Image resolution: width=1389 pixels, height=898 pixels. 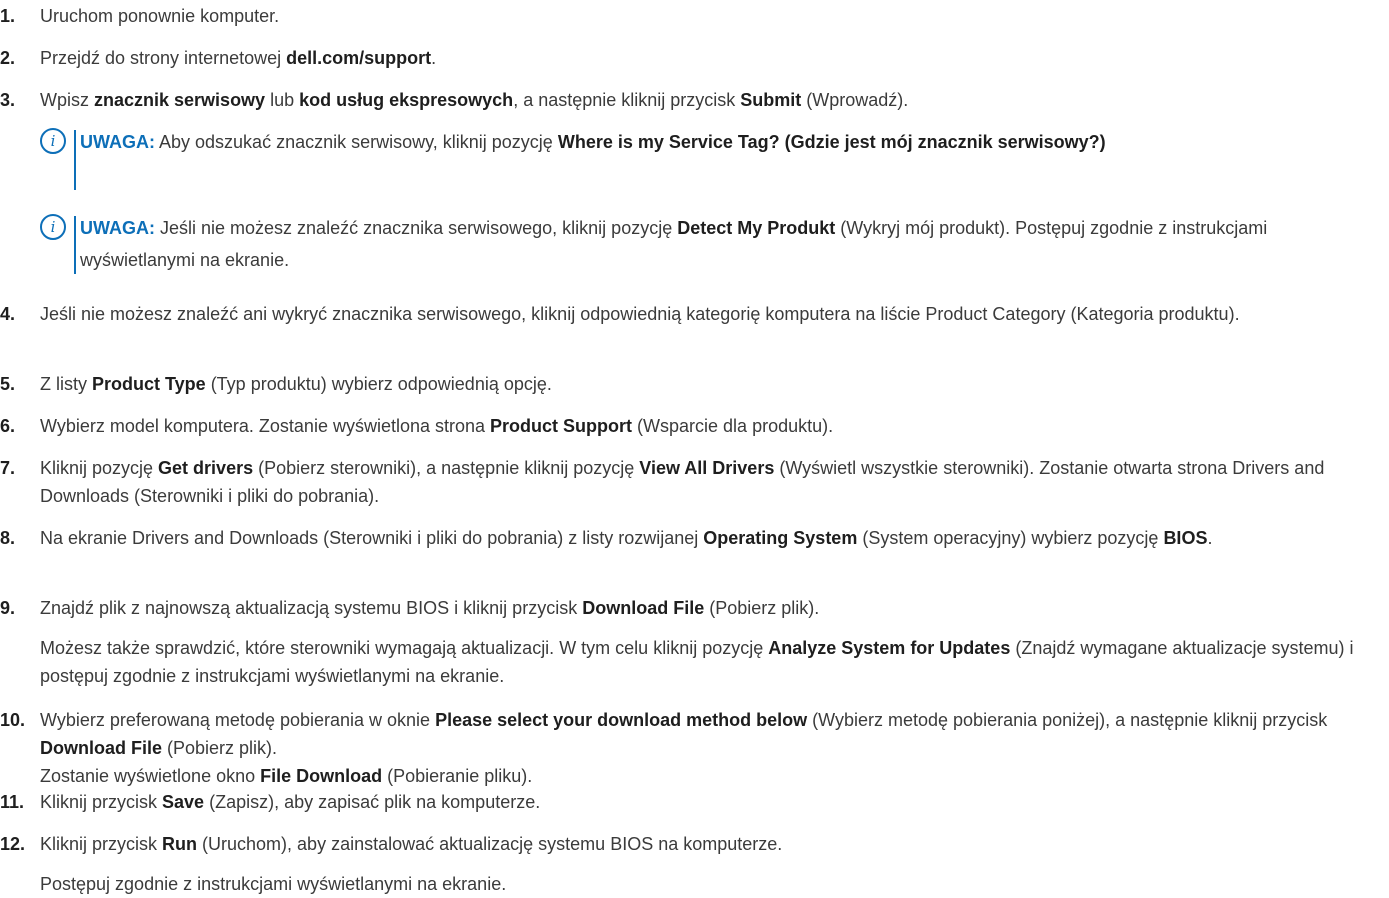 I want to click on bold-term: BIOS, so click(x=1185, y=538).